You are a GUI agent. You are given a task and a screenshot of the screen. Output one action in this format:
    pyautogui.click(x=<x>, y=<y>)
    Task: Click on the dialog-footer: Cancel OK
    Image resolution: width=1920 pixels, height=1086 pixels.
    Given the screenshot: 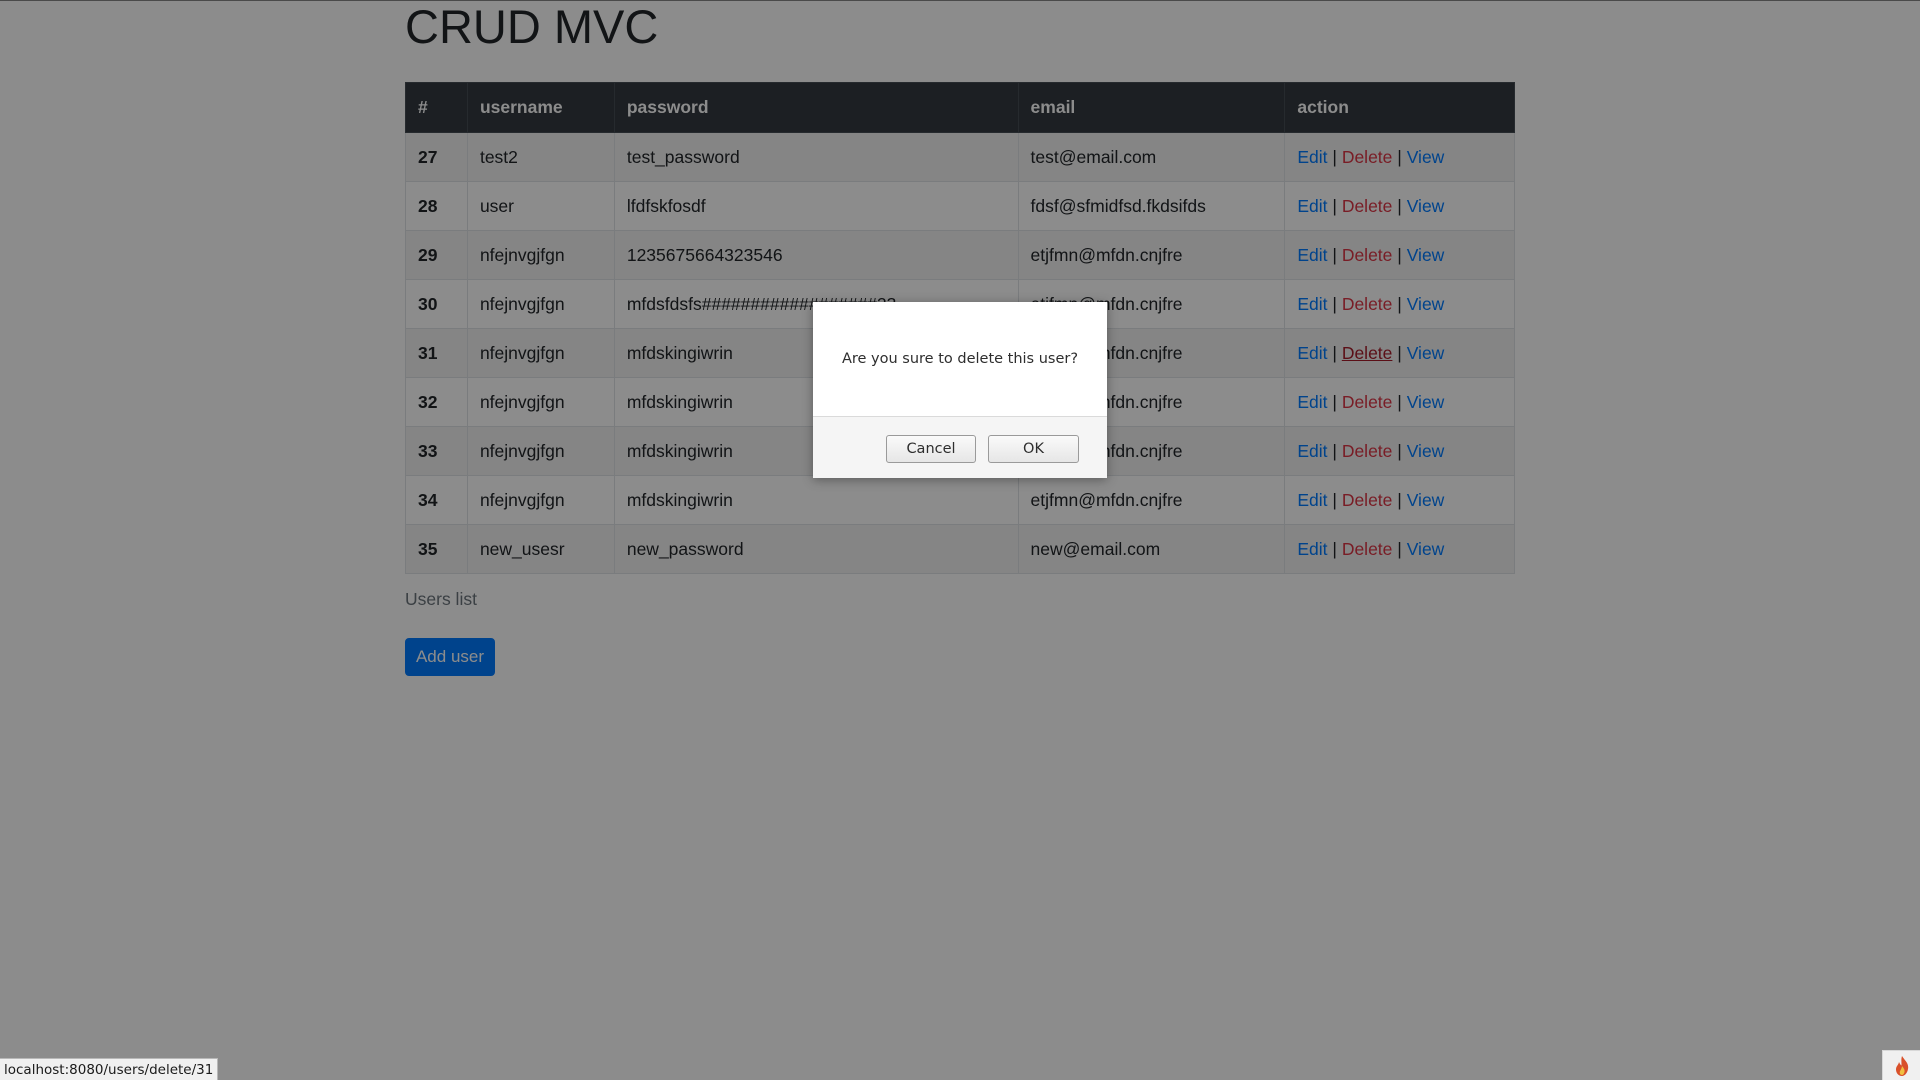 What is the action you would take?
    pyautogui.click(x=960, y=447)
    